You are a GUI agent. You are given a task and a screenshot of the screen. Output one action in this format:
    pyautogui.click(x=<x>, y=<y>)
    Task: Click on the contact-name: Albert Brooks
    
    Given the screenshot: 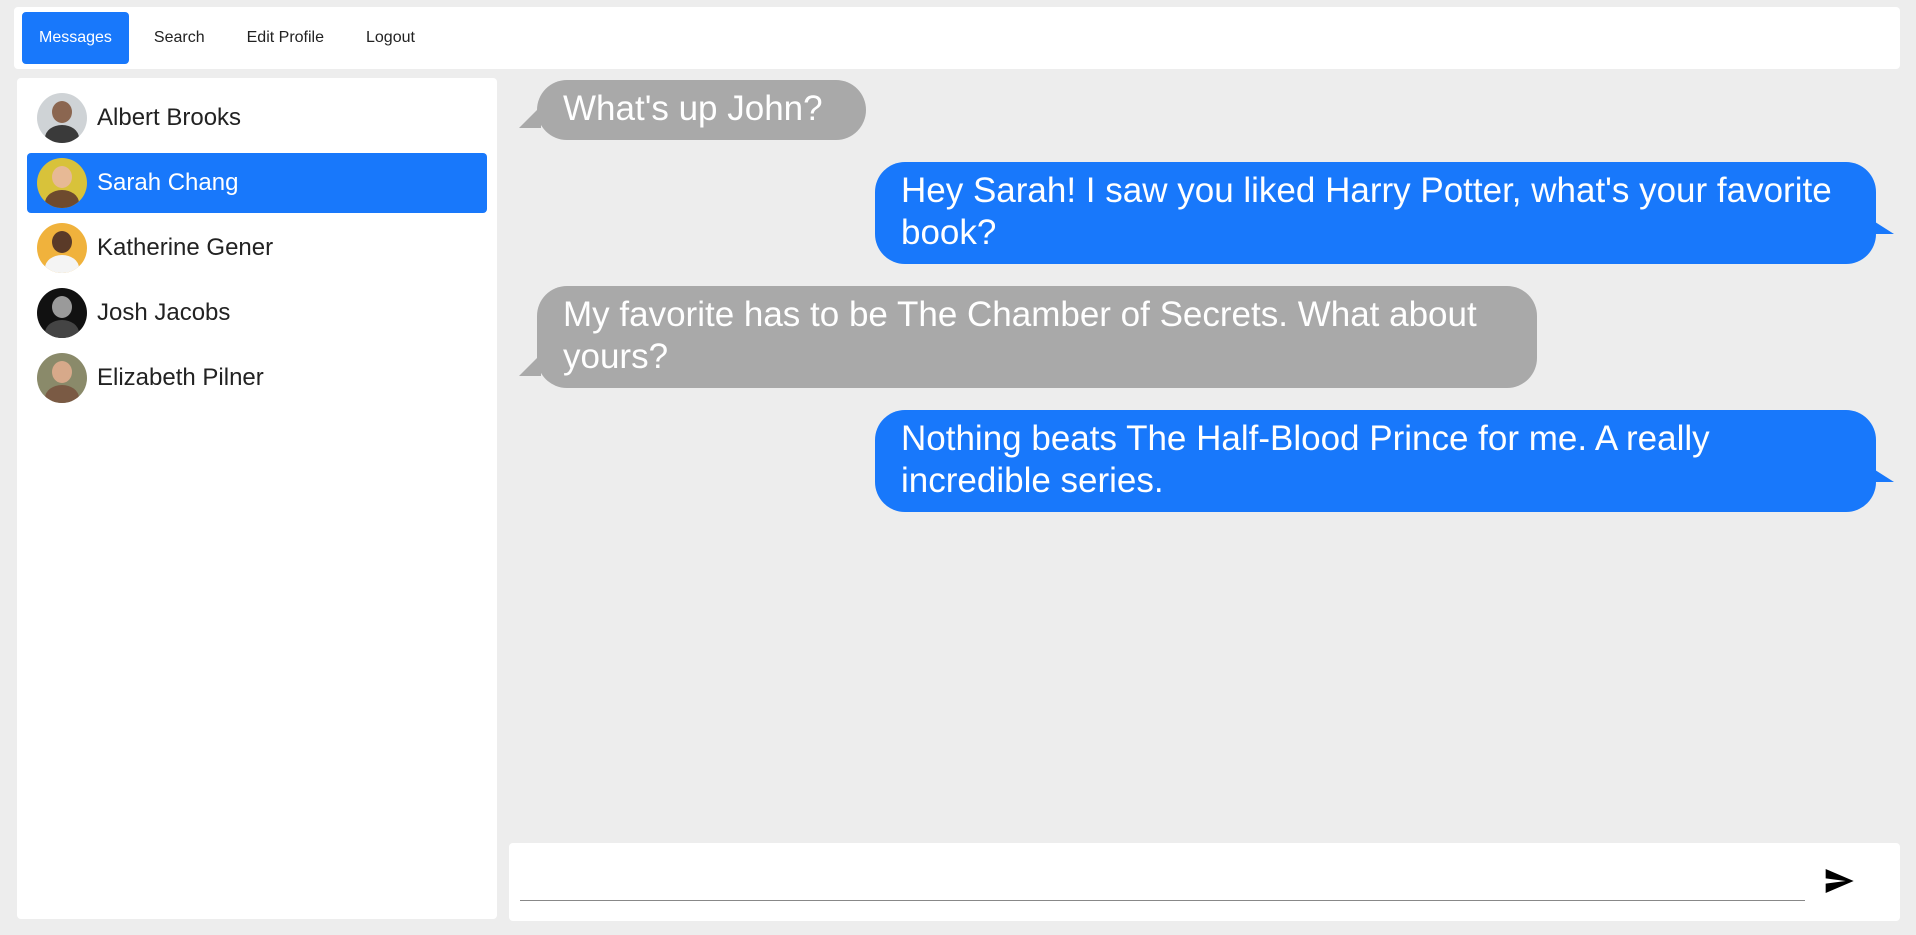 What is the action you would take?
    pyautogui.click(x=169, y=117)
    